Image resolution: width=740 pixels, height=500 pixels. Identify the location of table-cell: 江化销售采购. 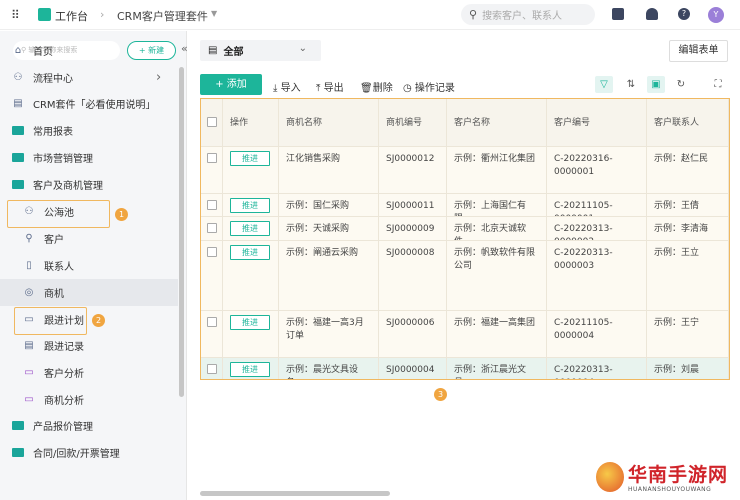
(329, 170).